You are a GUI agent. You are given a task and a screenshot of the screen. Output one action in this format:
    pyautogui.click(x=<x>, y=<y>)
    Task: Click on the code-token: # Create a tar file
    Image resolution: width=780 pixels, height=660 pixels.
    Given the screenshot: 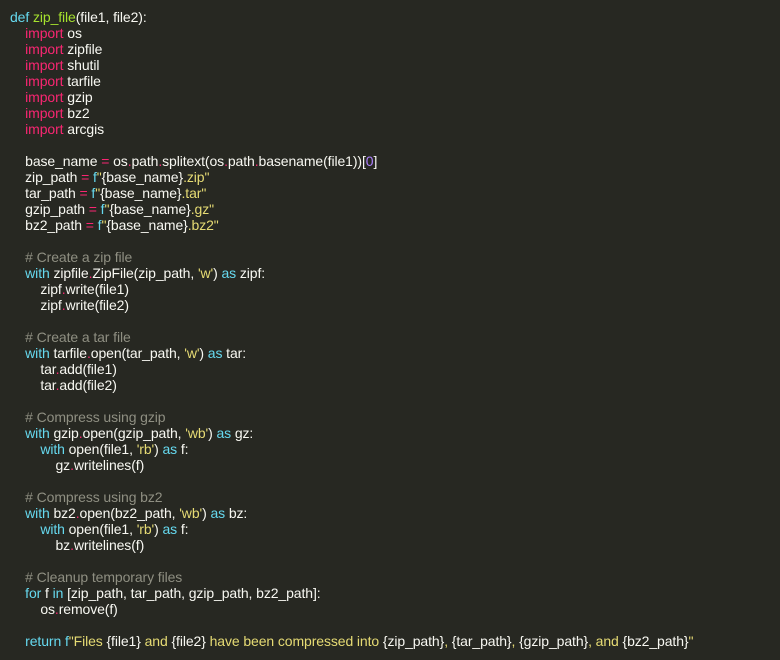 What is the action you would take?
    pyautogui.click(x=70, y=337)
    